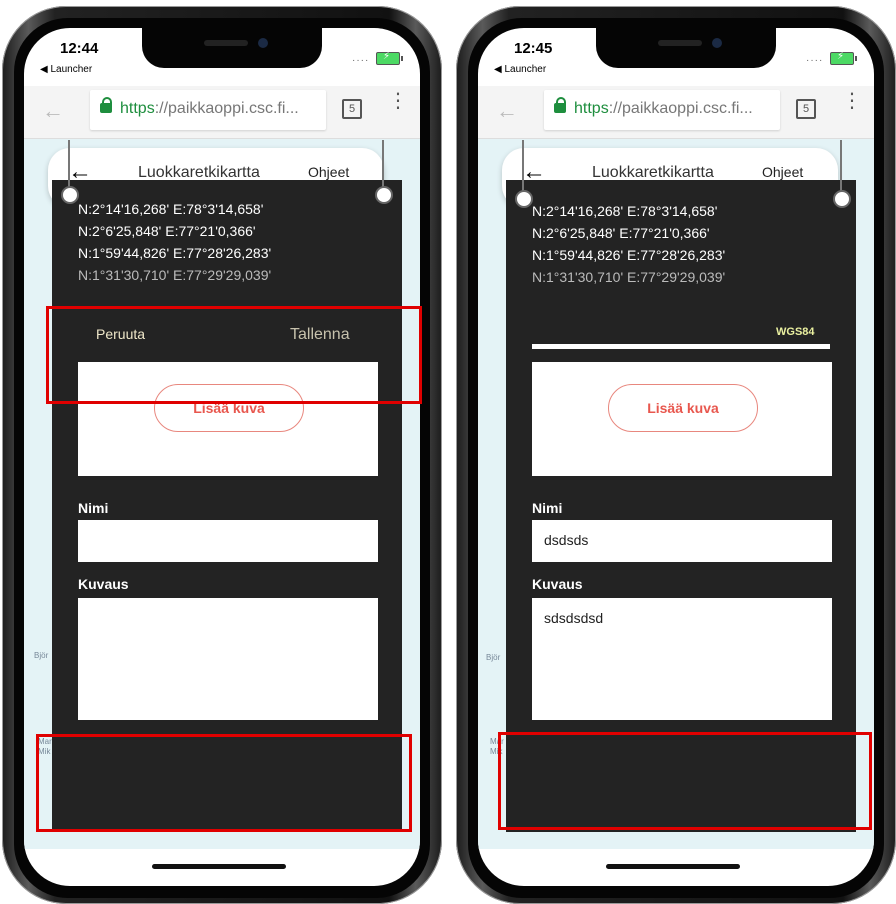 Image resolution: width=896 pixels, height=904 pixels. I want to click on status-time: 12:44, so click(79, 48).